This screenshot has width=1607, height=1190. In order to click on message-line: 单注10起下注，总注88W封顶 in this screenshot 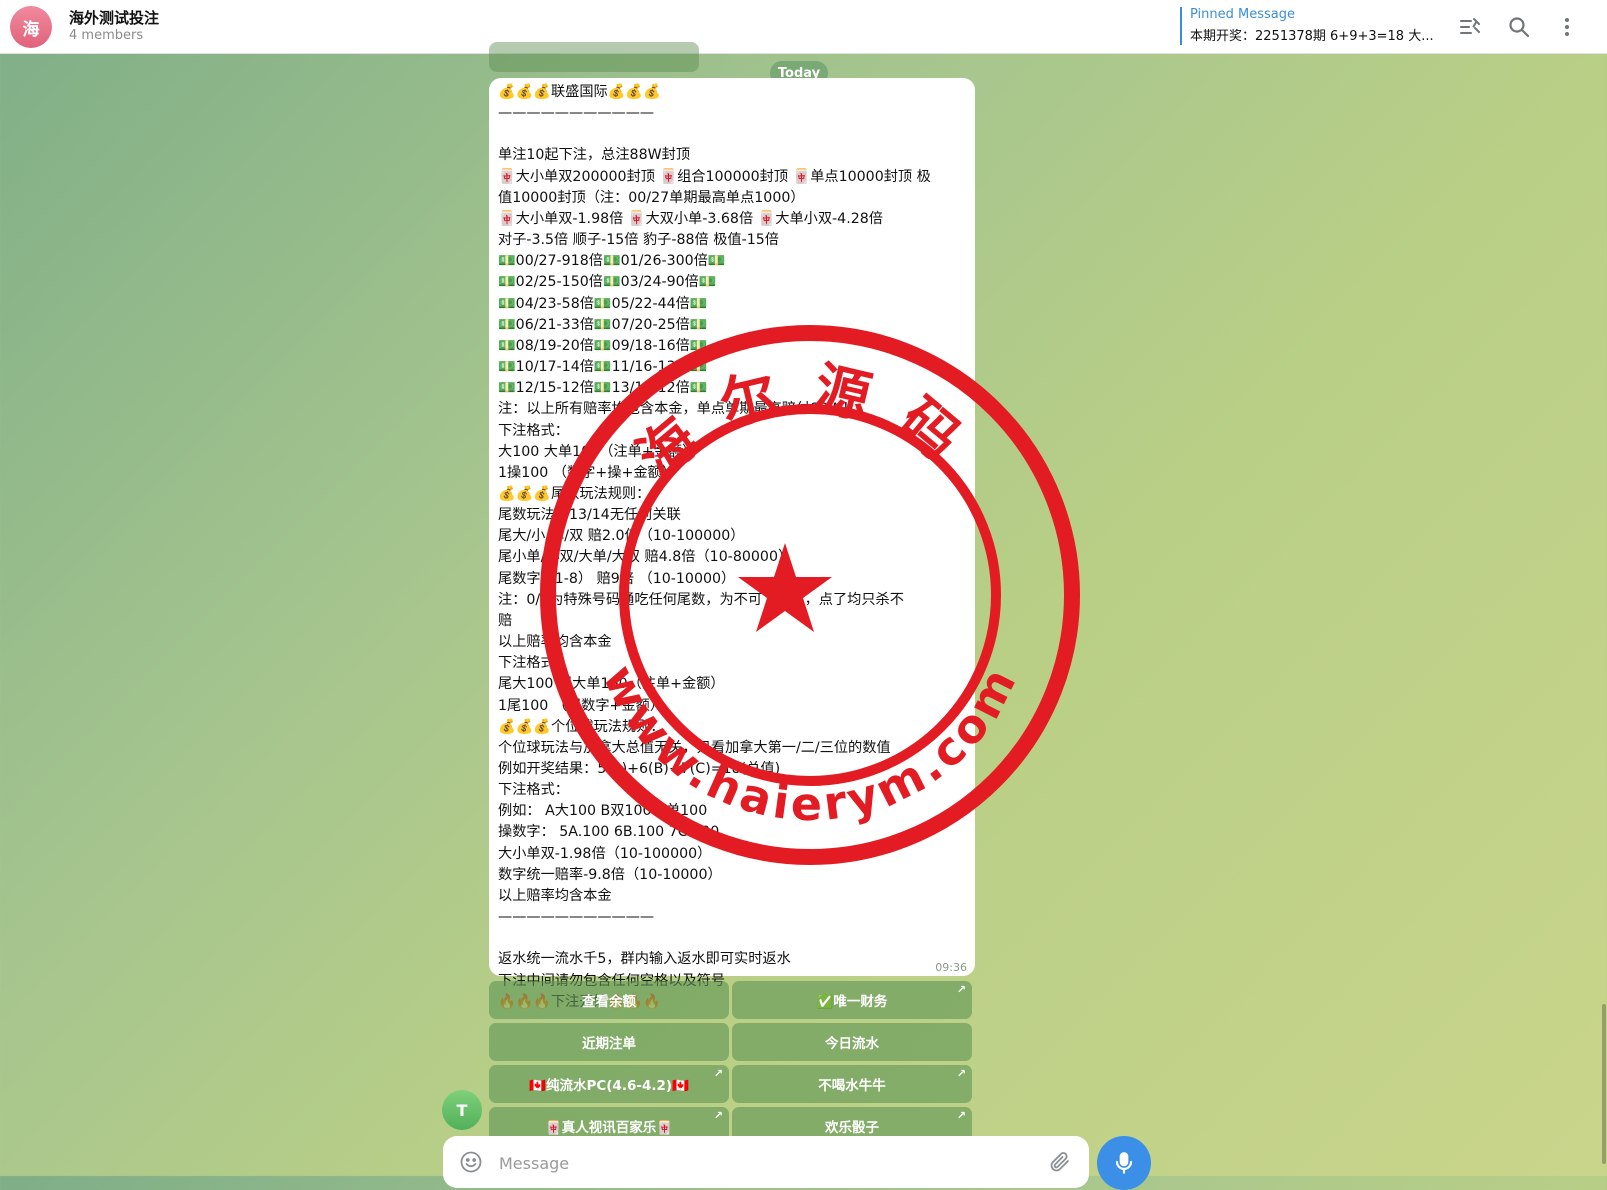, I will do `click(594, 155)`.